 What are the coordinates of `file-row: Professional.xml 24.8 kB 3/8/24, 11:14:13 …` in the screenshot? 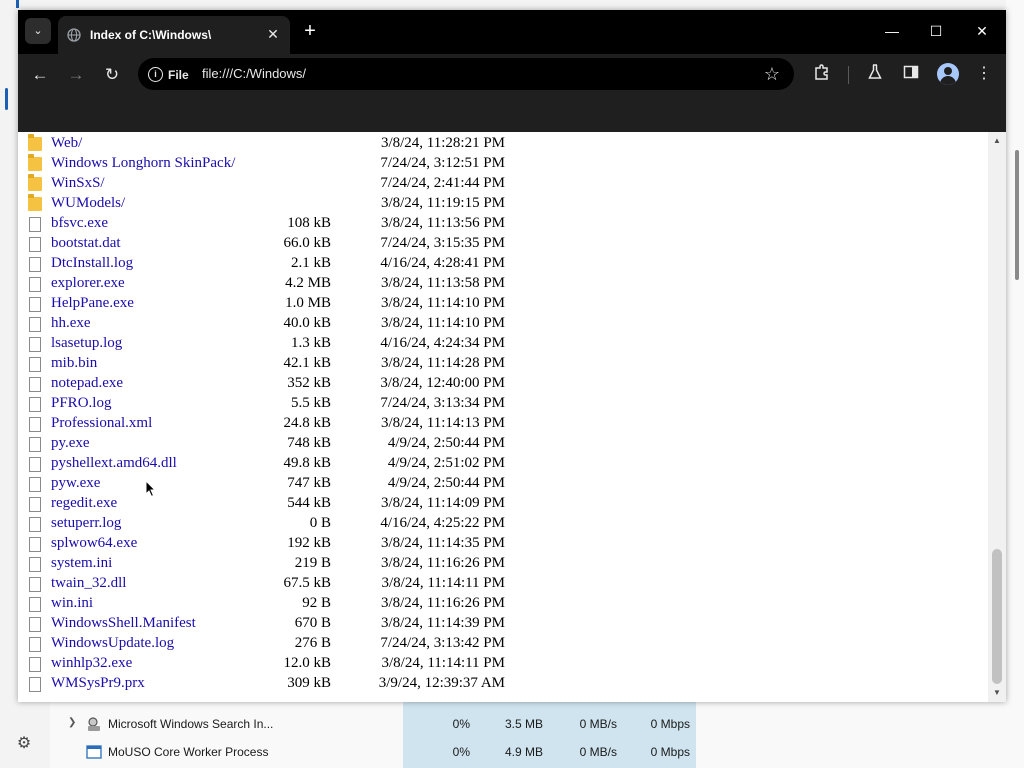 It's located at (503, 424).